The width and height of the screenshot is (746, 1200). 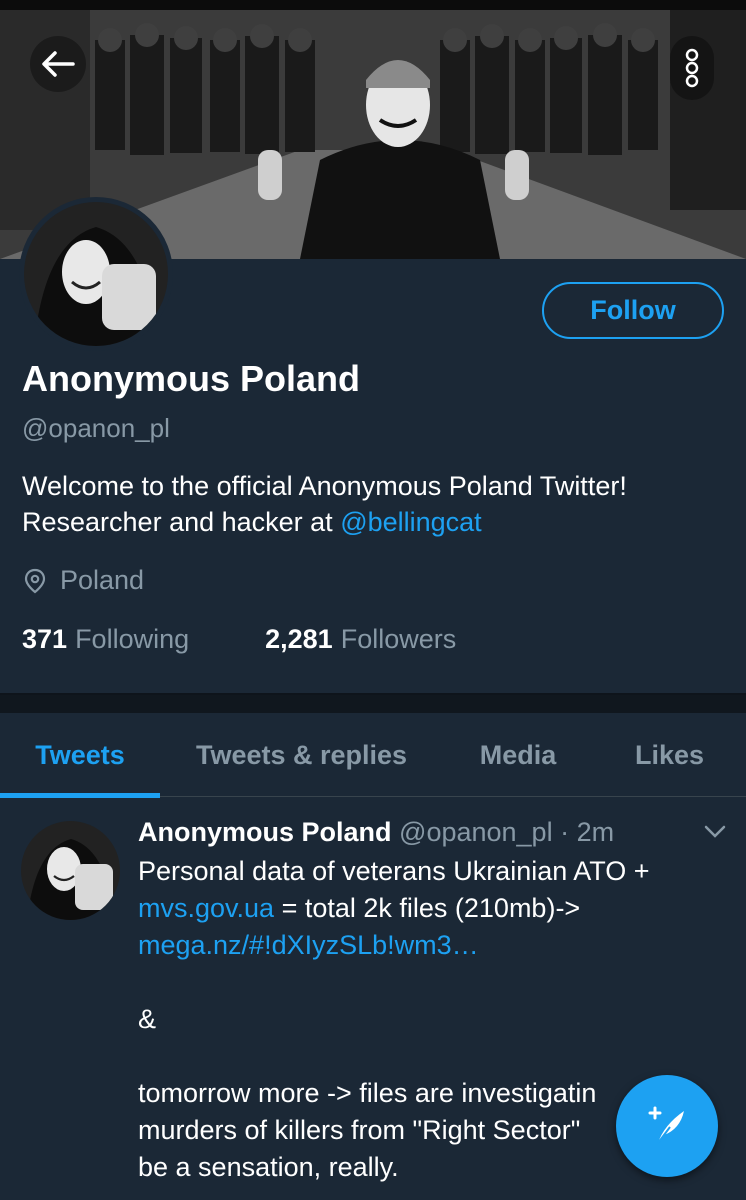 I want to click on tweet-header: Anonymous Poland @opanon_pl · 2m, so click(x=376, y=832).